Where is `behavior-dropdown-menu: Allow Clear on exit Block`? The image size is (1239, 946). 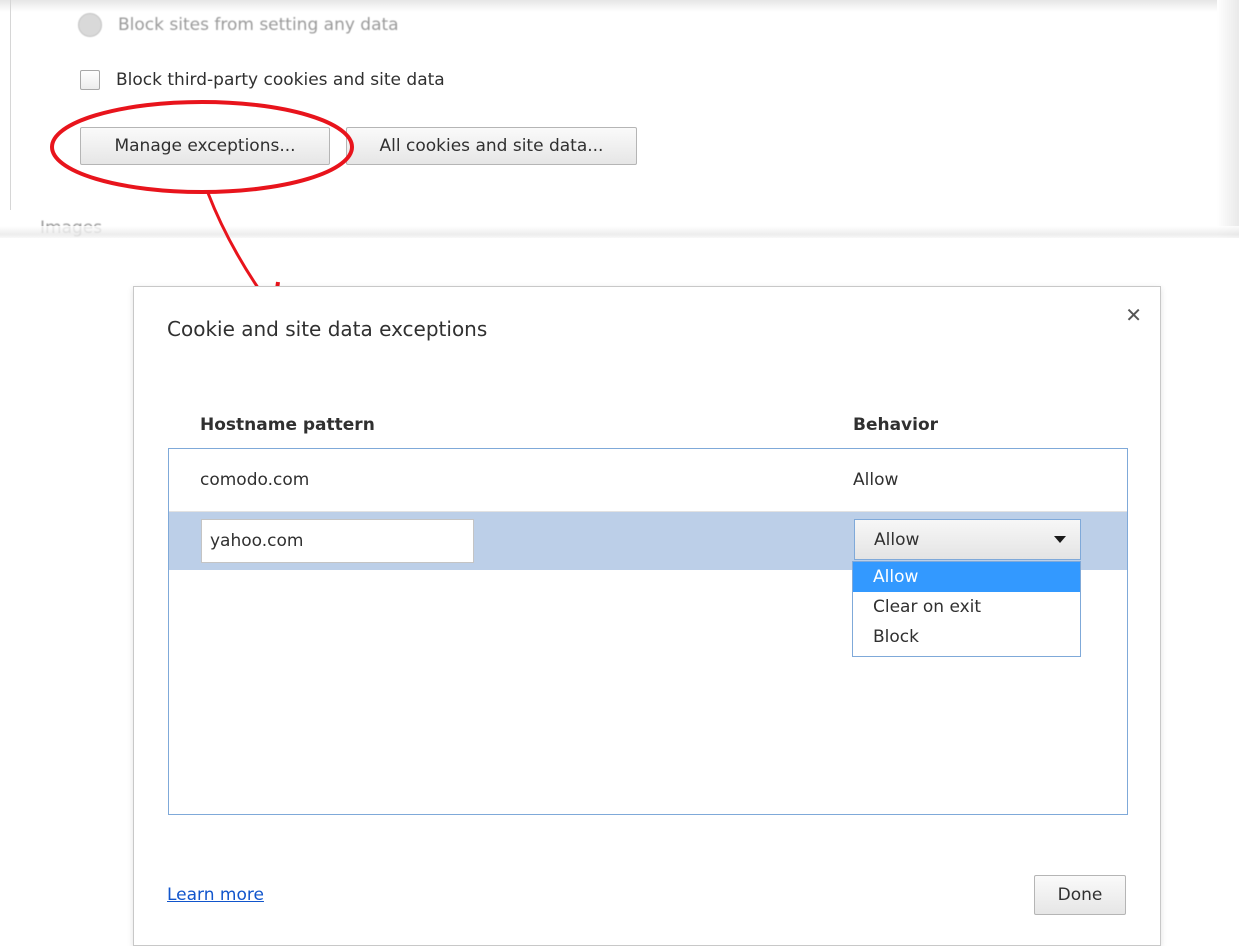 behavior-dropdown-menu: Allow Clear on exit Block is located at coordinates (966, 609).